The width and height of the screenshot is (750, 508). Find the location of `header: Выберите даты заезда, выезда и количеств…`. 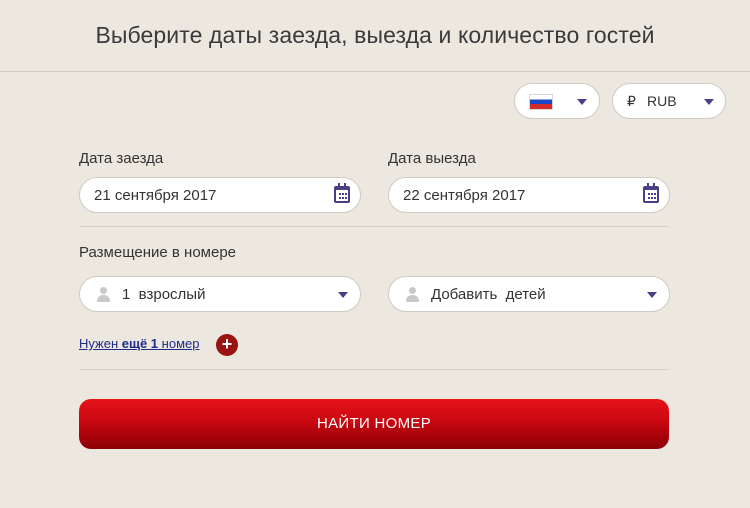

header: Выберите даты заезда, выезда и количеств… is located at coordinates (375, 36).